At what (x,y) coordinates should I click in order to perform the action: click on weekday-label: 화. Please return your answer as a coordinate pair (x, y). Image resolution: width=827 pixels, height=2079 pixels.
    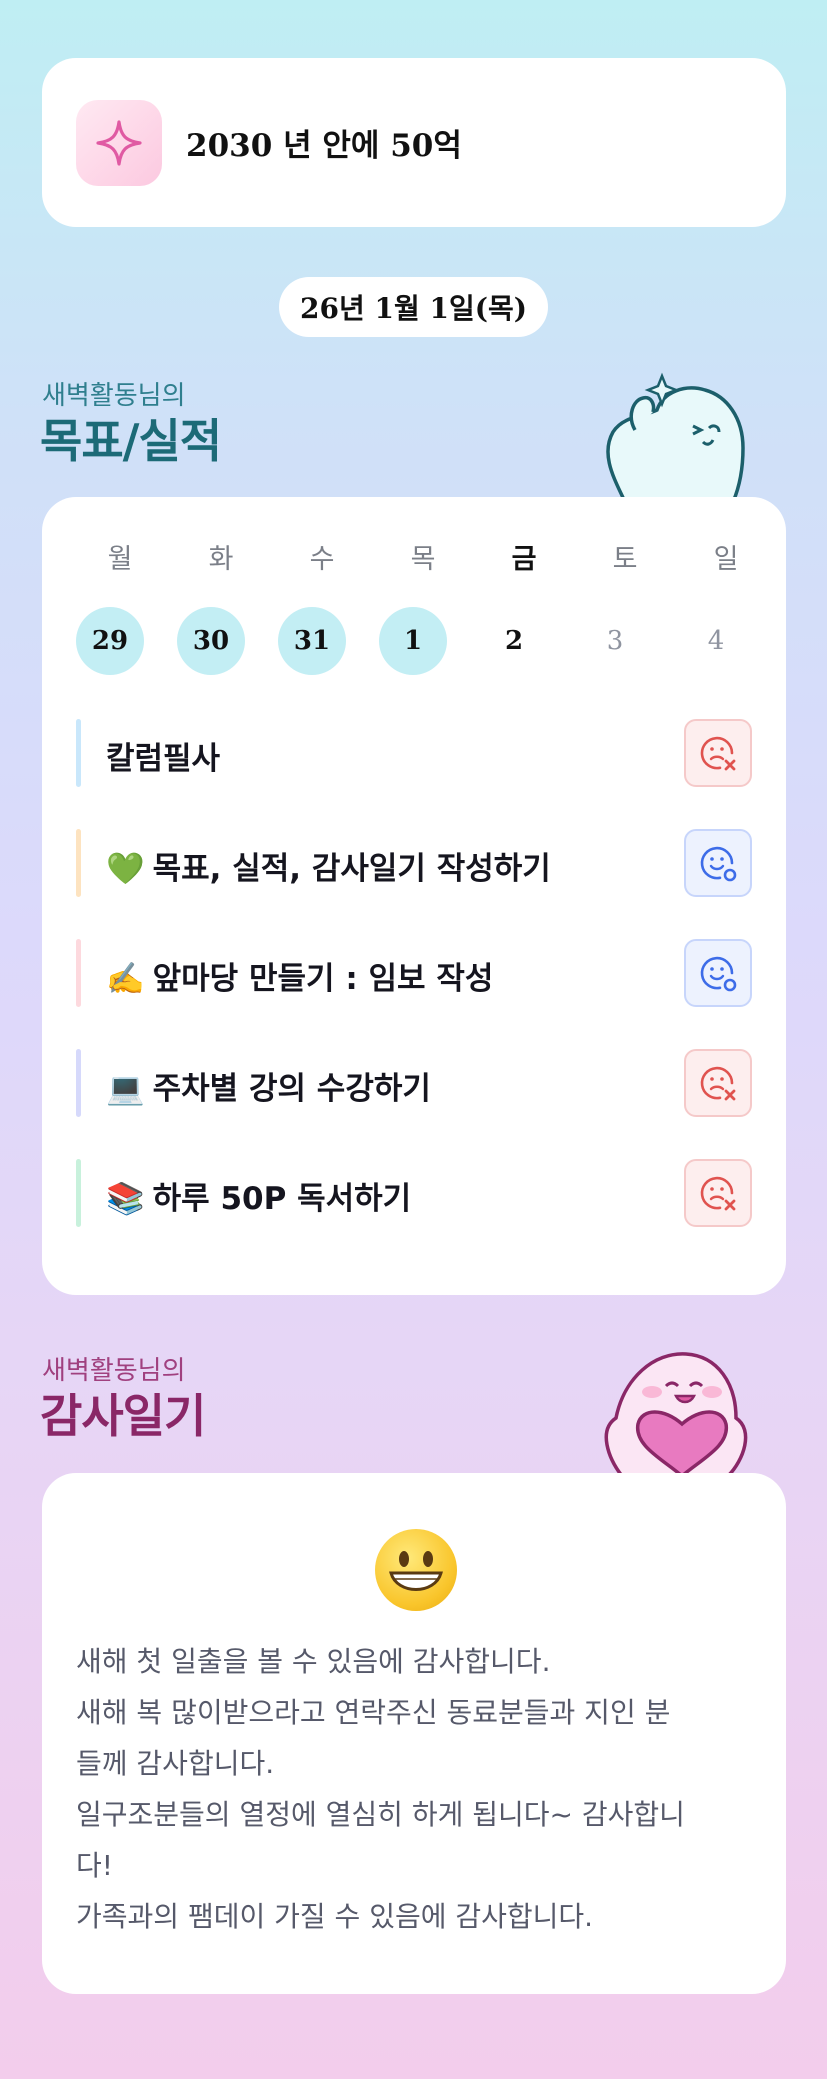
    Looking at the image, I should click on (221, 559).